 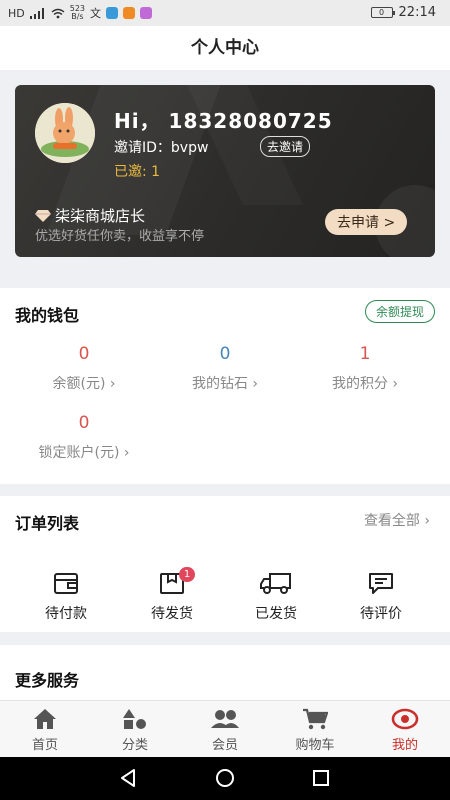 What do you see at coordinates (365, 368) in the screenshot?
I see `wallet-stat-points: 1 我的积分 ›` at bounding box center [365, 368].